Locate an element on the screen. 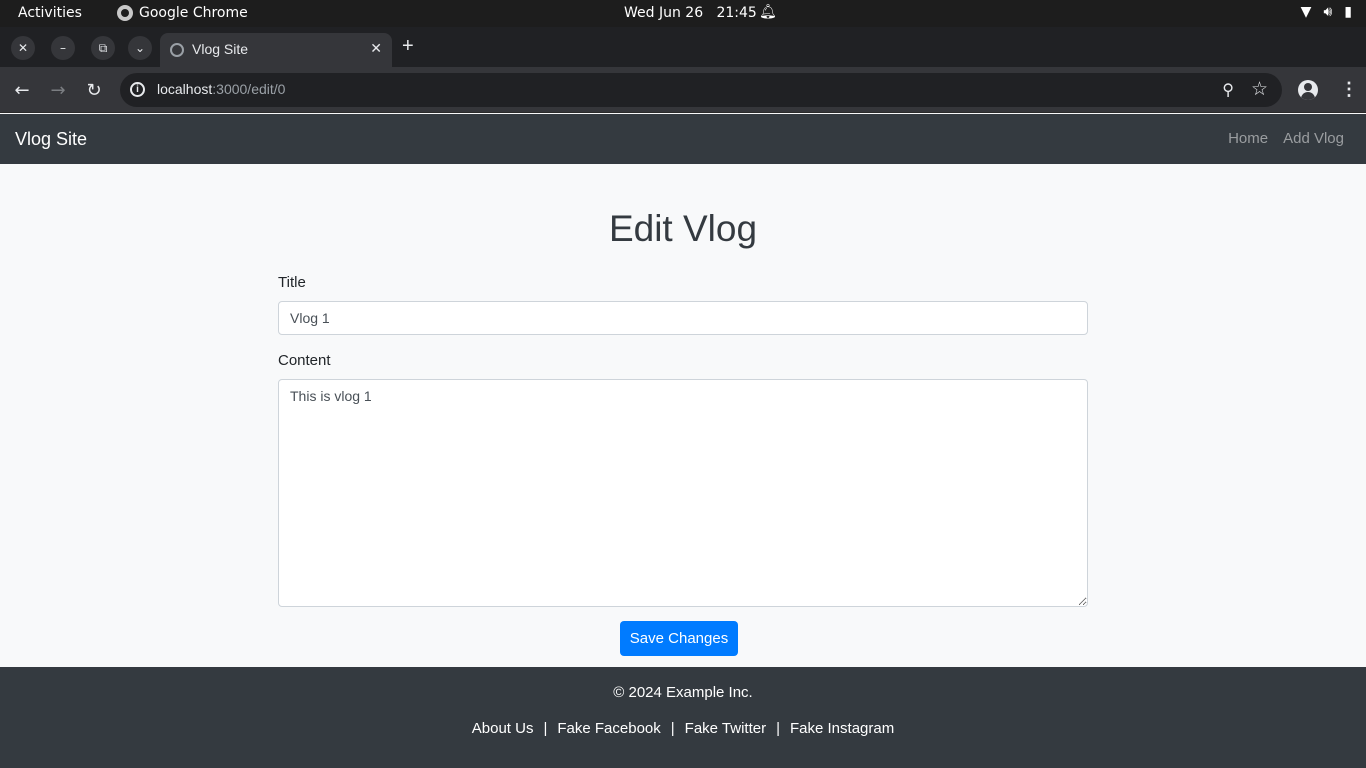 The width and height of the screenshot is (1366, 768). footer-link-about-us: About Us is located at coordinates (503, 728).